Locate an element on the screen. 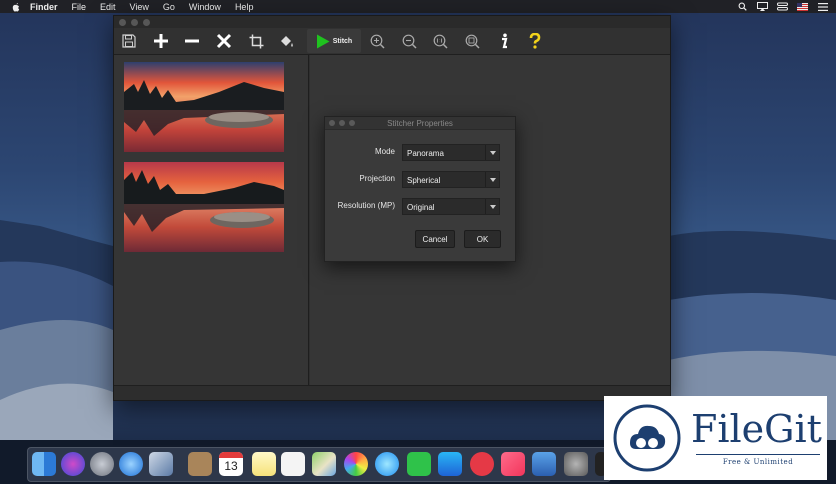  reminders-icon is located at coordinates (293, 464).